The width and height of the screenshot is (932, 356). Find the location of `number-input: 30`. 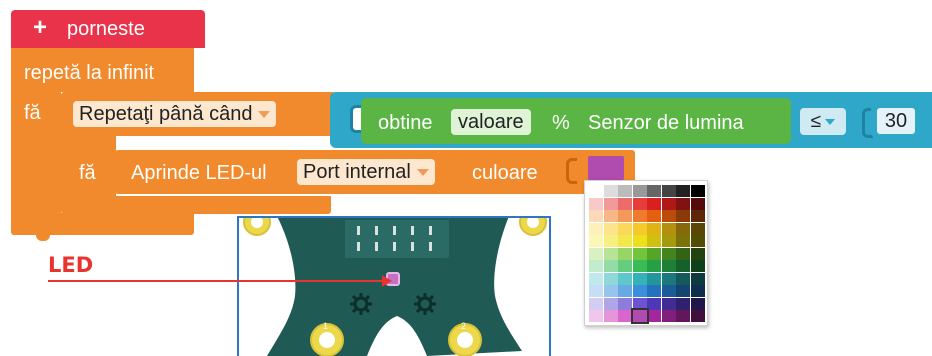

number-input: 30 is located at coordinates (896, 121).